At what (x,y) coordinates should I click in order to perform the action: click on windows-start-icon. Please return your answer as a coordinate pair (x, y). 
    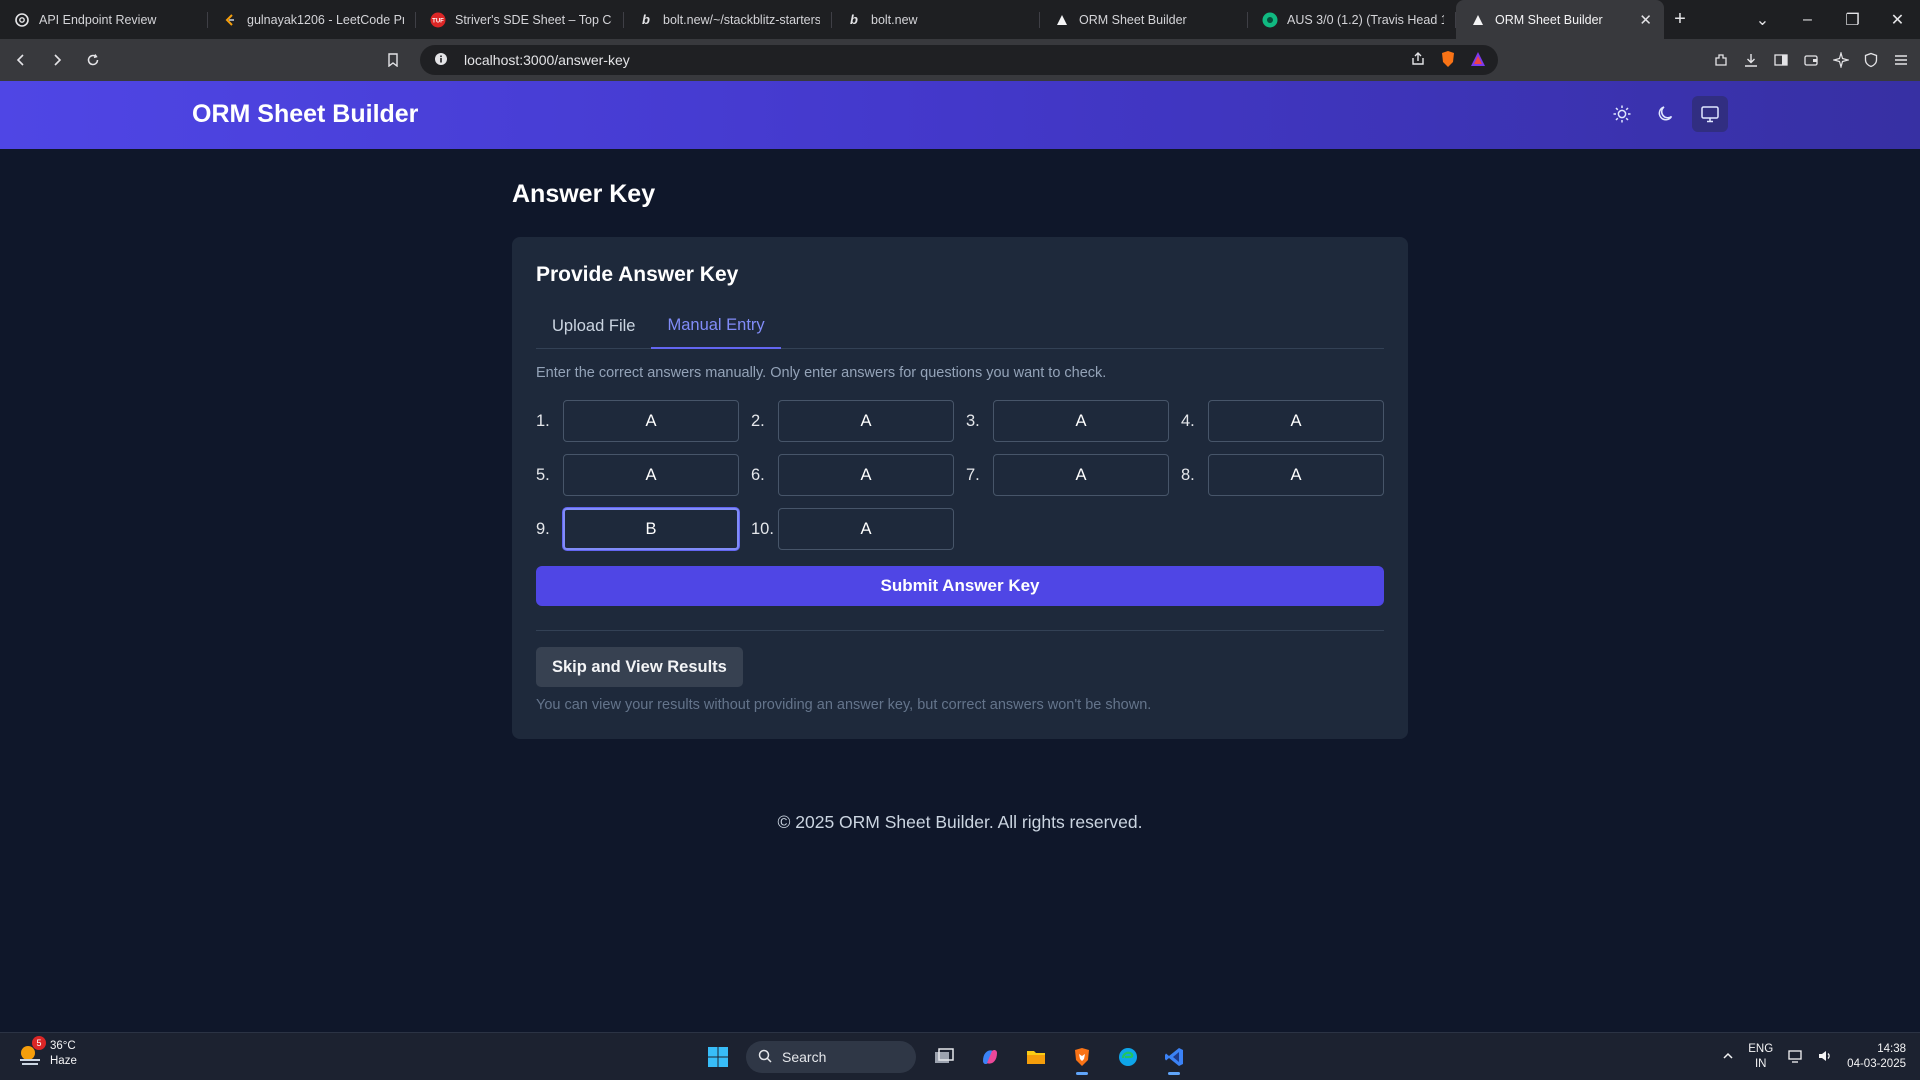
    Looking at the image, I should click on (718, 1057).